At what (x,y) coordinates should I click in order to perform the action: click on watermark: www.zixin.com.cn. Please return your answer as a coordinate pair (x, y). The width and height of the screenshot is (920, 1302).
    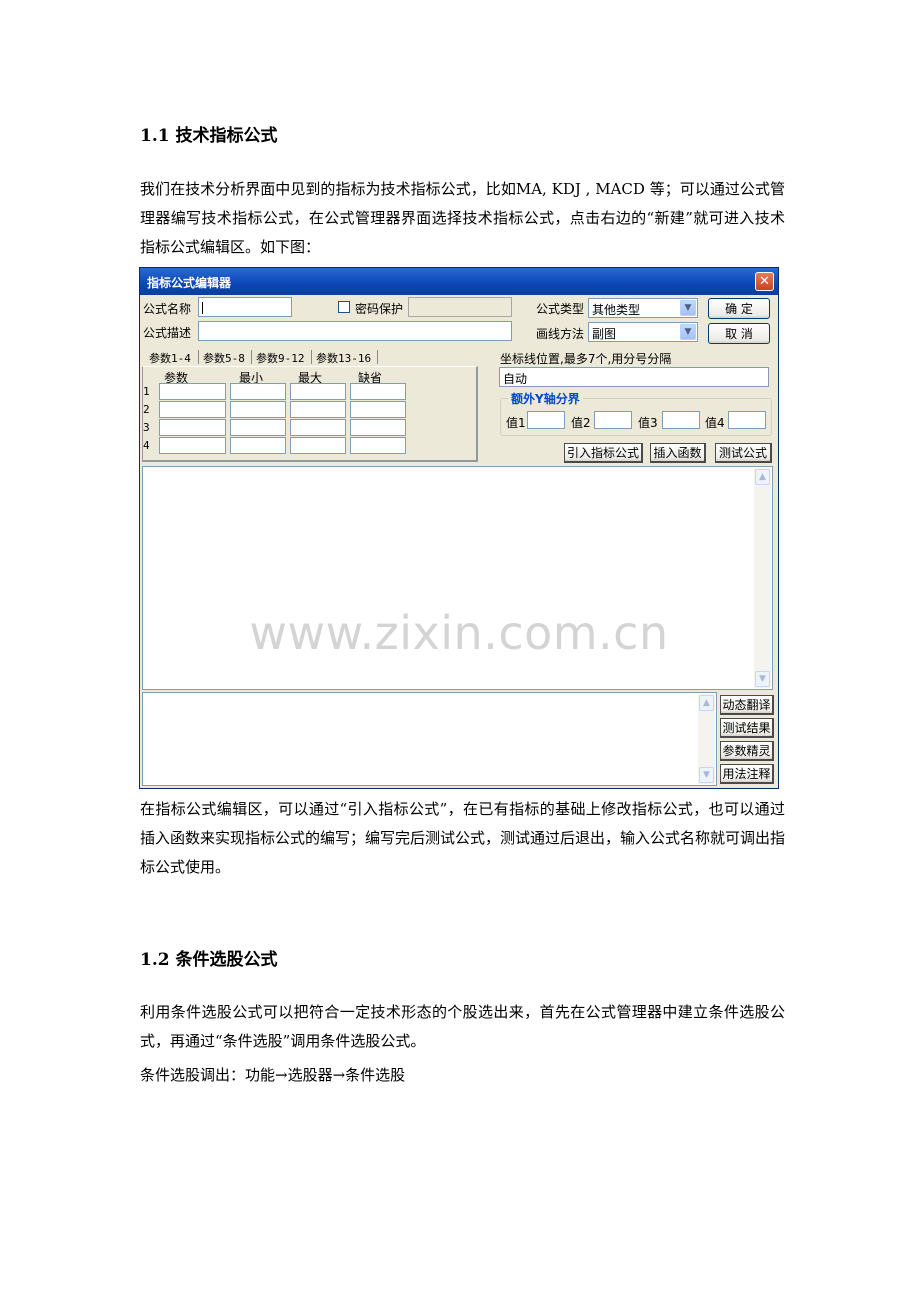
    Looking at the image, I should click on (459, 633).